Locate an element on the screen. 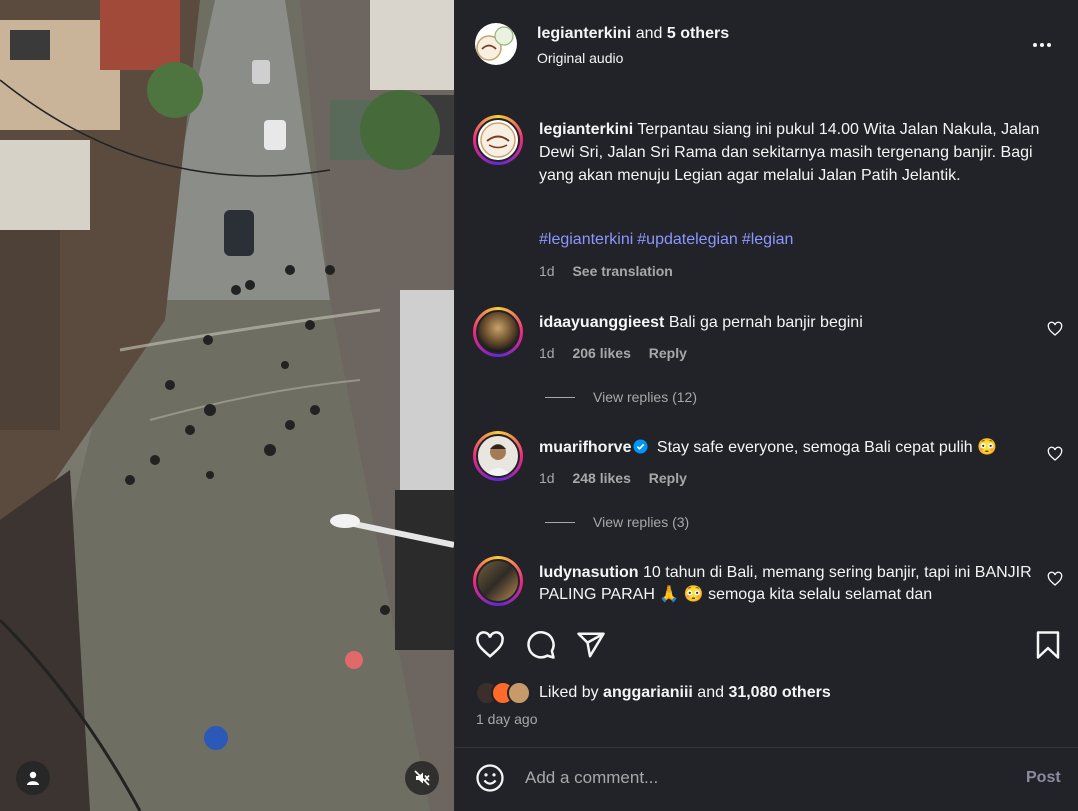 The height and width of the screenshot is (811, 1078). bookmark-icon is located at coordinates (1048, 645).